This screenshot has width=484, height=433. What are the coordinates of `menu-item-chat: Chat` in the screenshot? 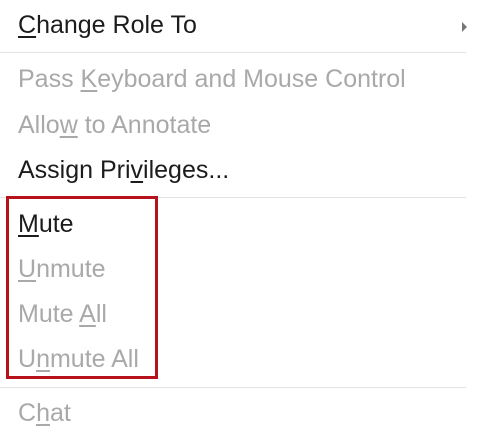 It's located at (44, 413).